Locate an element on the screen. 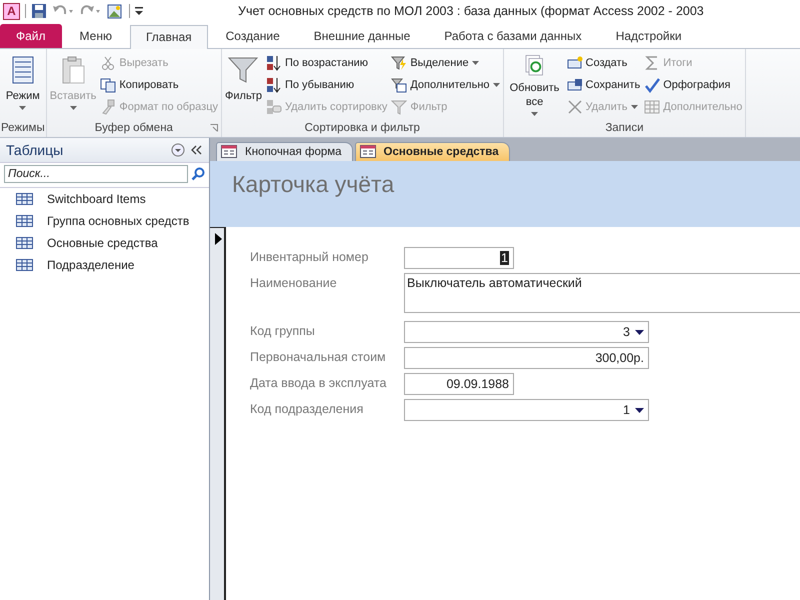 The image size is (800, 600). scissors-icon is located at coordinates (108, 63).